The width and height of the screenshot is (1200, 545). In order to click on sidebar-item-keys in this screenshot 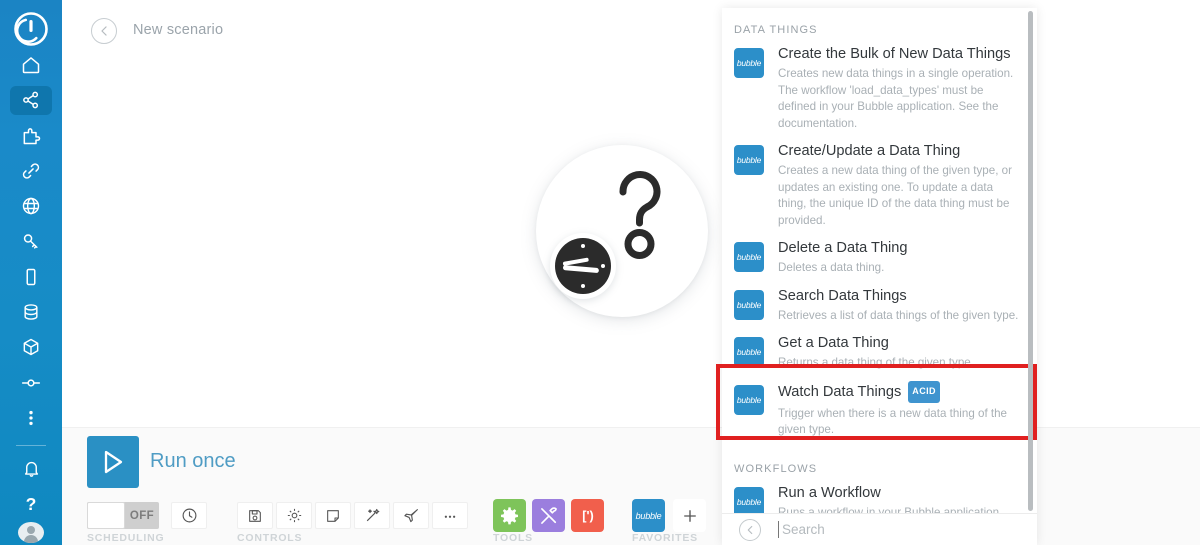, I will do `click(31, 241)`.